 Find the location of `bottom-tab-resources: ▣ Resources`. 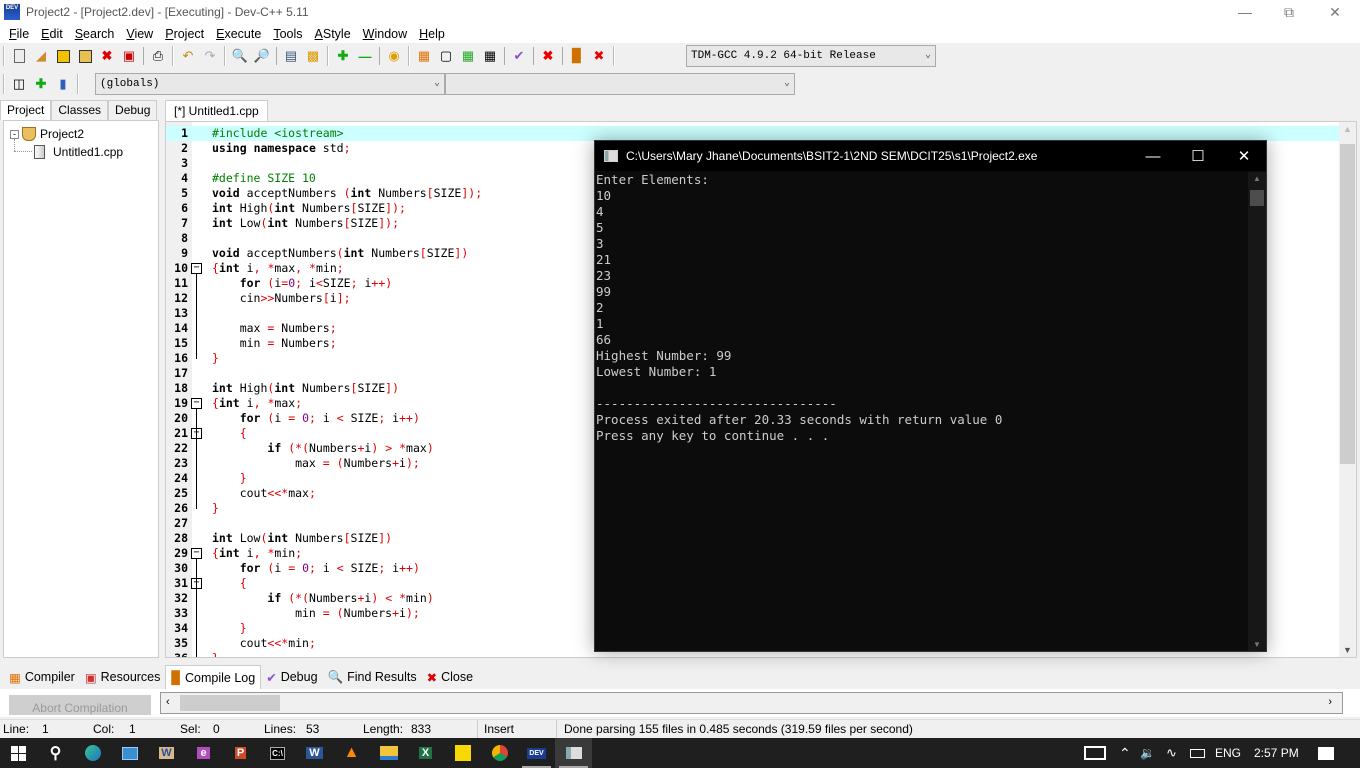

bottom-tab-resources: ▣ Resources is located at coordinates (123, 677).